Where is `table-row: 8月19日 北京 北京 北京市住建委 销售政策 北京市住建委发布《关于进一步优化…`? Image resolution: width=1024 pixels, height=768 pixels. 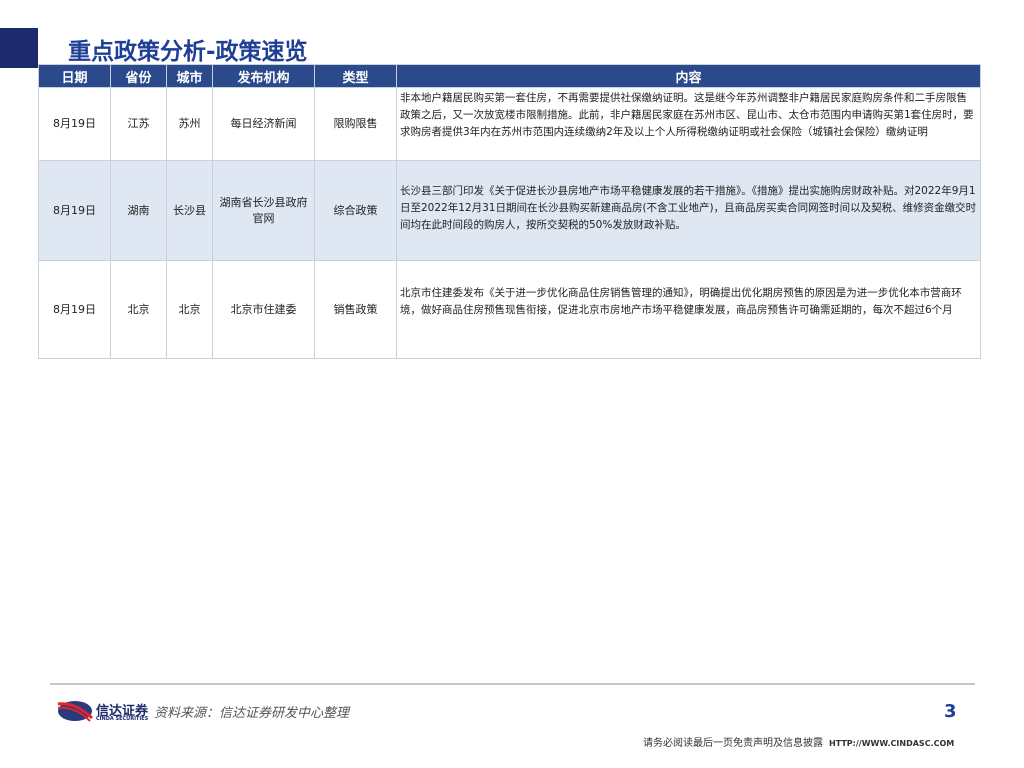
table-row: 8月19日 北京 北京 北京市住建委 销售政策 北京市住建委发布《关于进一步优化… is located at coordinates (509, 309).